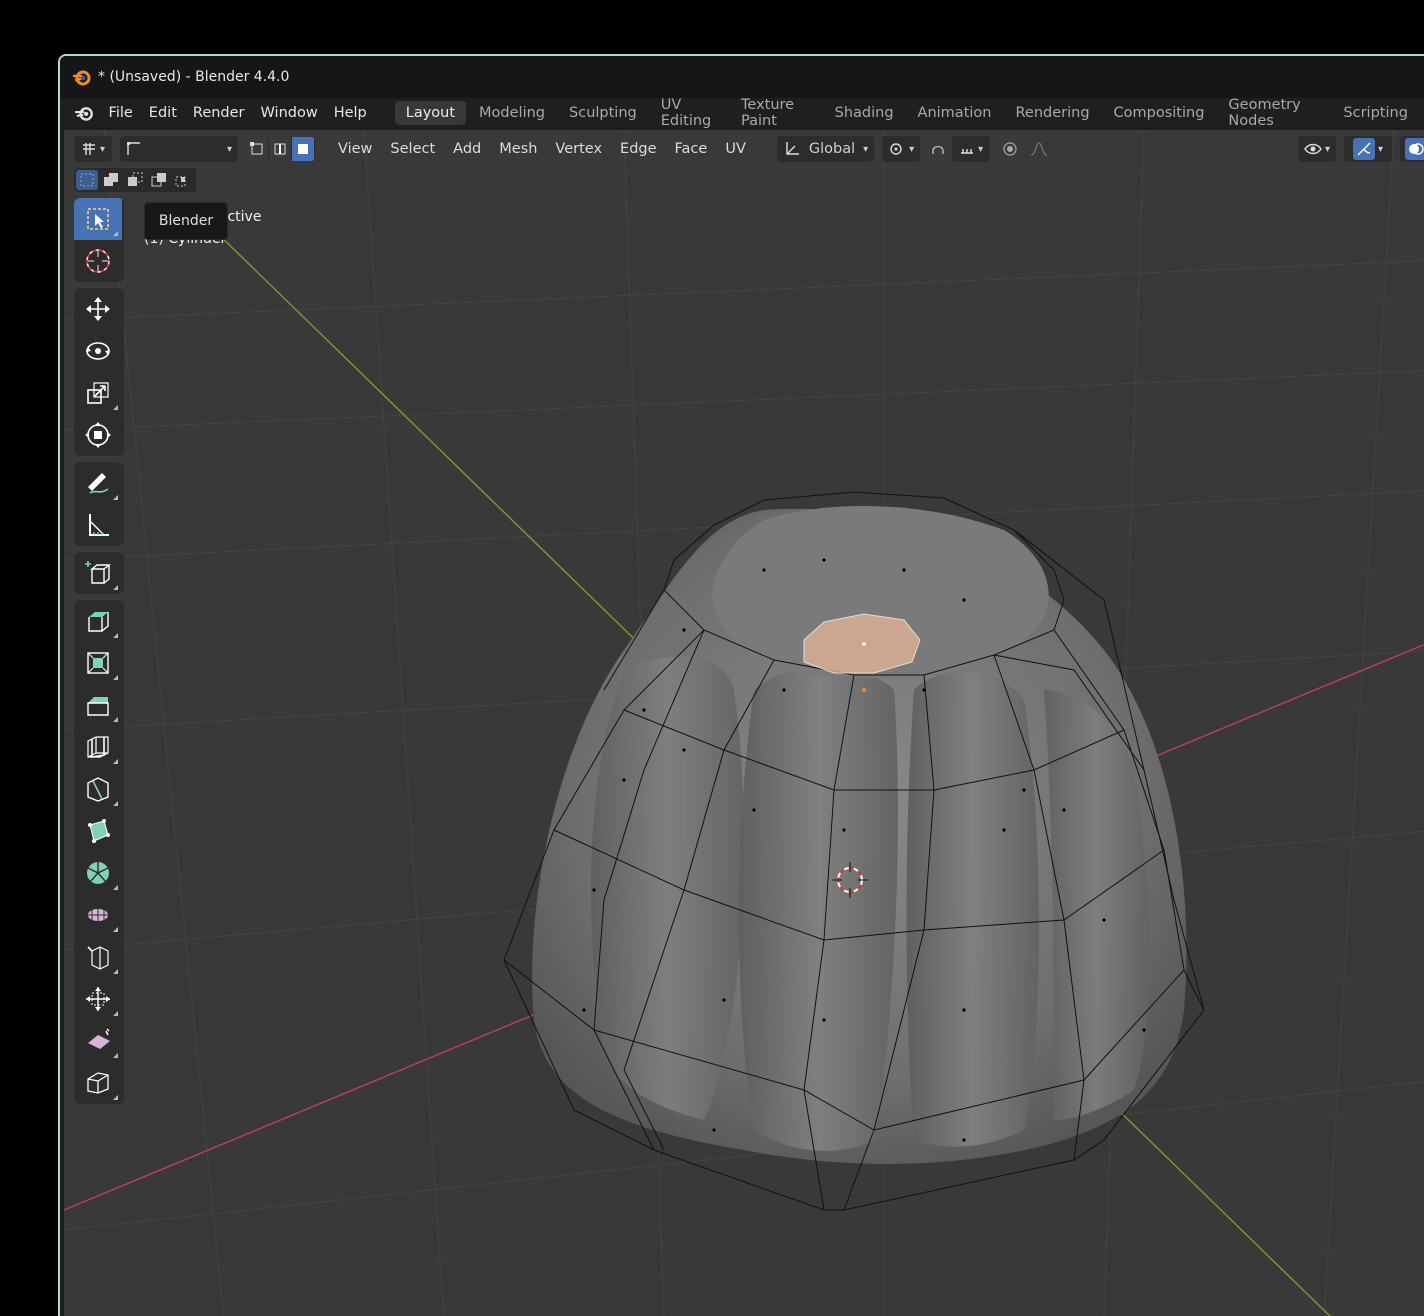 The height and width of the screenshot is (1316, 1424). I want to click on rip-icon, so click(98, 1083).